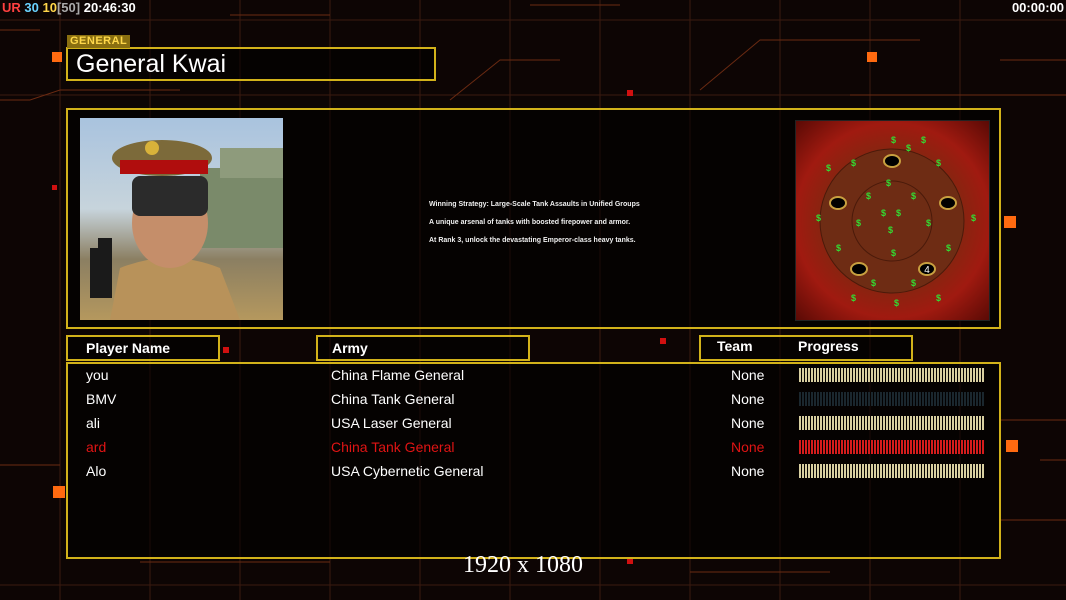  What do you see at coordinates (99, 41) in the screenshot?
I see `general-tag: GENERAL` at bounding box center [99, 41].